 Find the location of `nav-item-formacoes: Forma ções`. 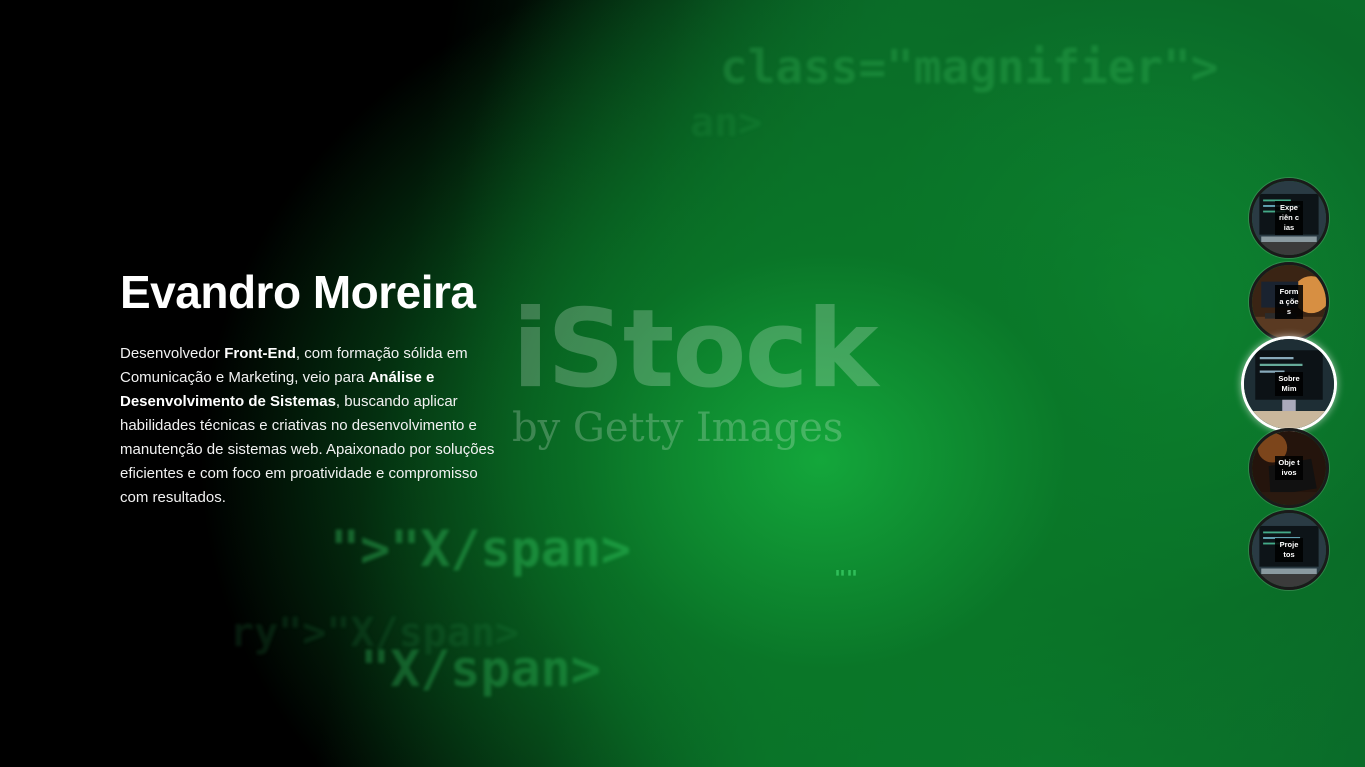

nav-item-formacoes: Forma ções is located at coordinates (1289, 302).